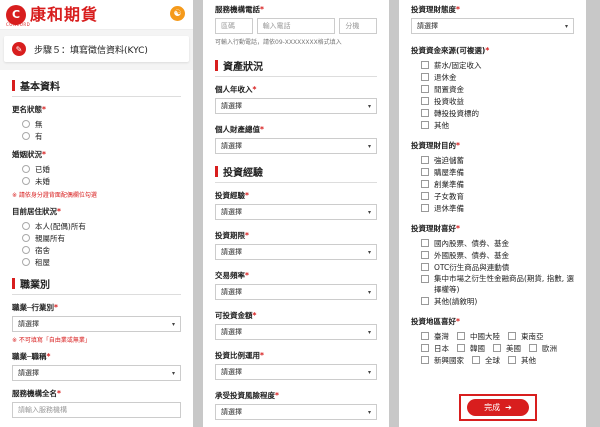 The height and width of the screenshot is (427, 600). Describe the element at coordinates (101, 226) in the screenshot. I see `residence-option-own: 本人(配偶)所有` at that location.